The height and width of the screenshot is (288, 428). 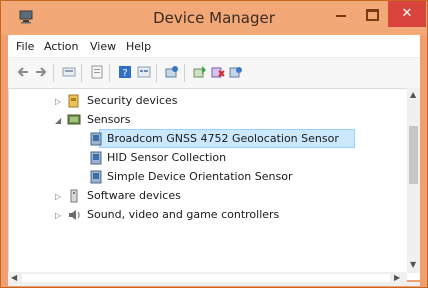 What do you see at coordinates (236, 72) in the screenshot?
I see `enable-device-icon` at bounding box center [236, 72].